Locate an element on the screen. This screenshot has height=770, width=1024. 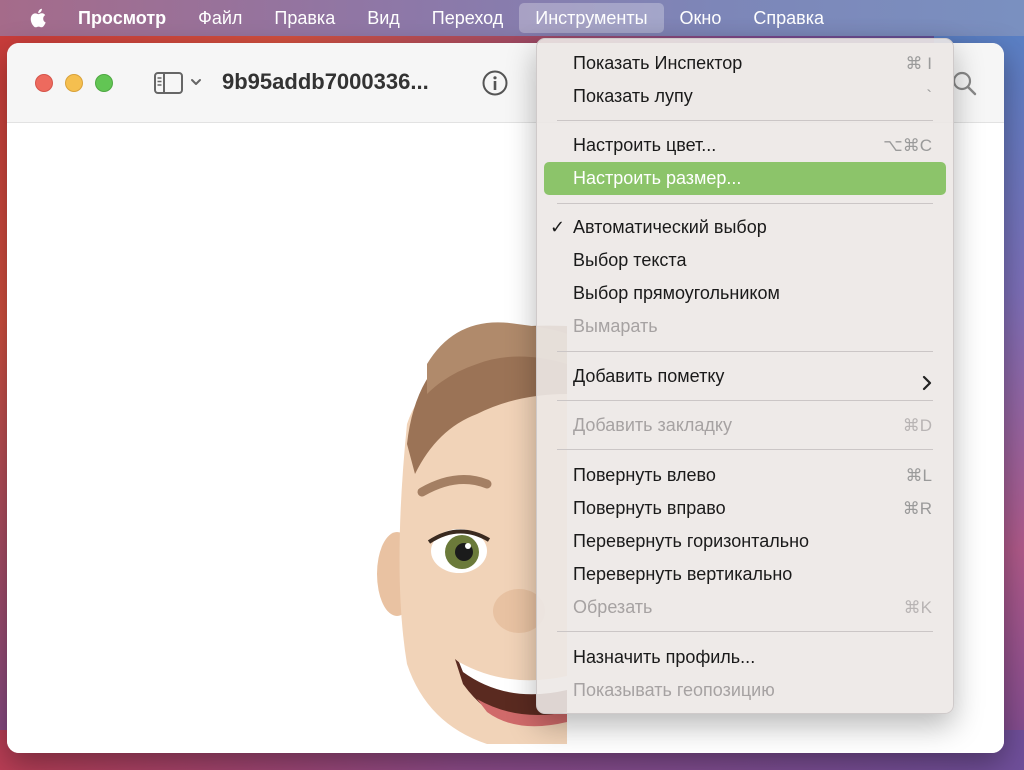
menu-item-show-location: Показывать геопозицию is located at coordinates (745, 690).